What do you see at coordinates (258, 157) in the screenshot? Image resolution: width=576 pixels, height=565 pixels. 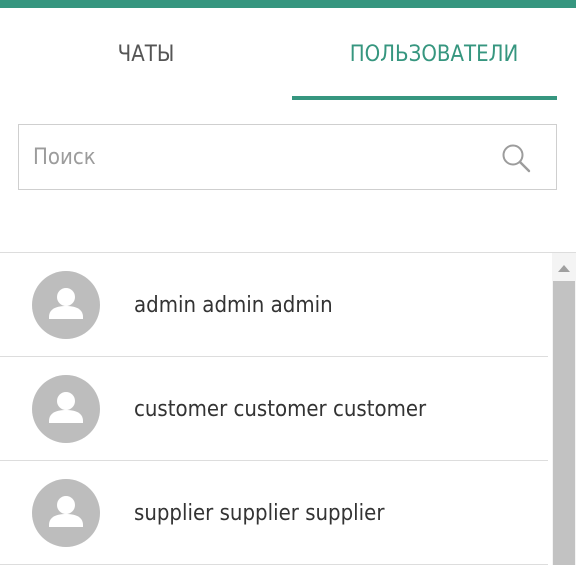 I see `search-input` at bounding box center [258, 157].